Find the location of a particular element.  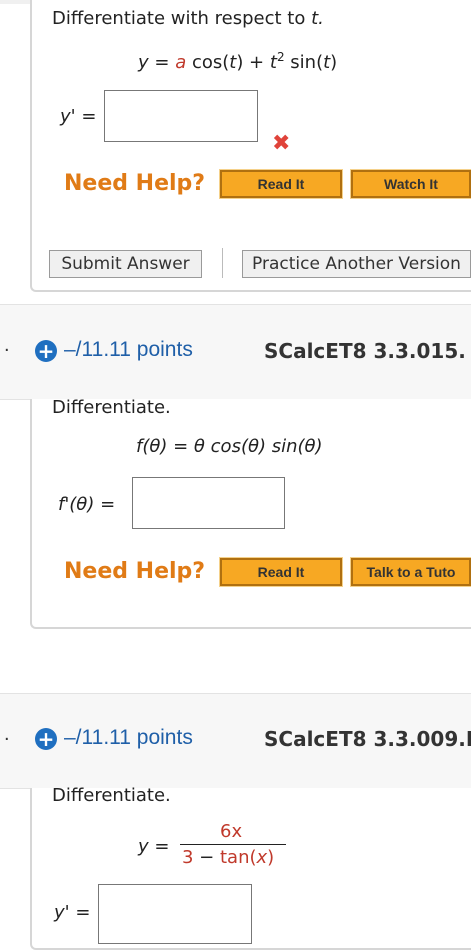

q1-answer-input is located at coordinates (181, 116).